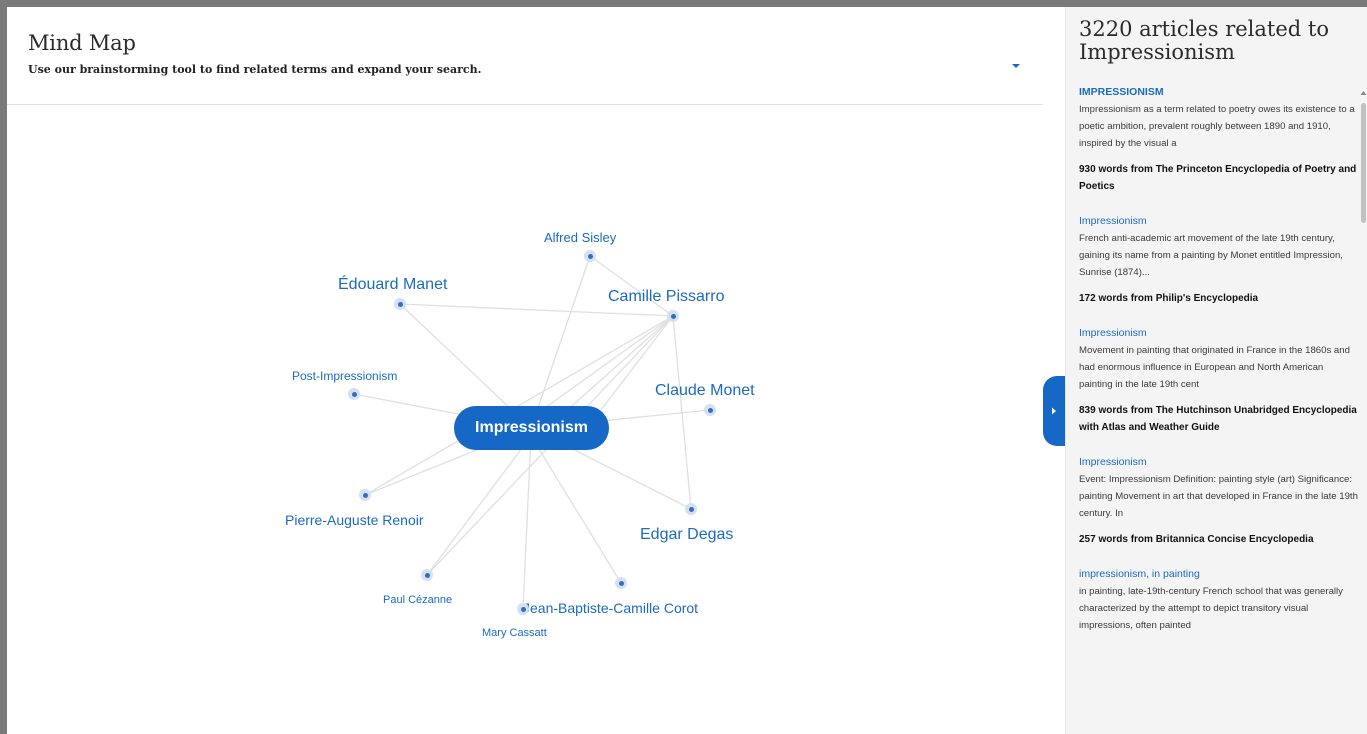 This screenshot has height=734, width=1367. Describe the element at coordinates (427, 575) in the screenshot. I see `node-dot-paul-cezanne` at that location.